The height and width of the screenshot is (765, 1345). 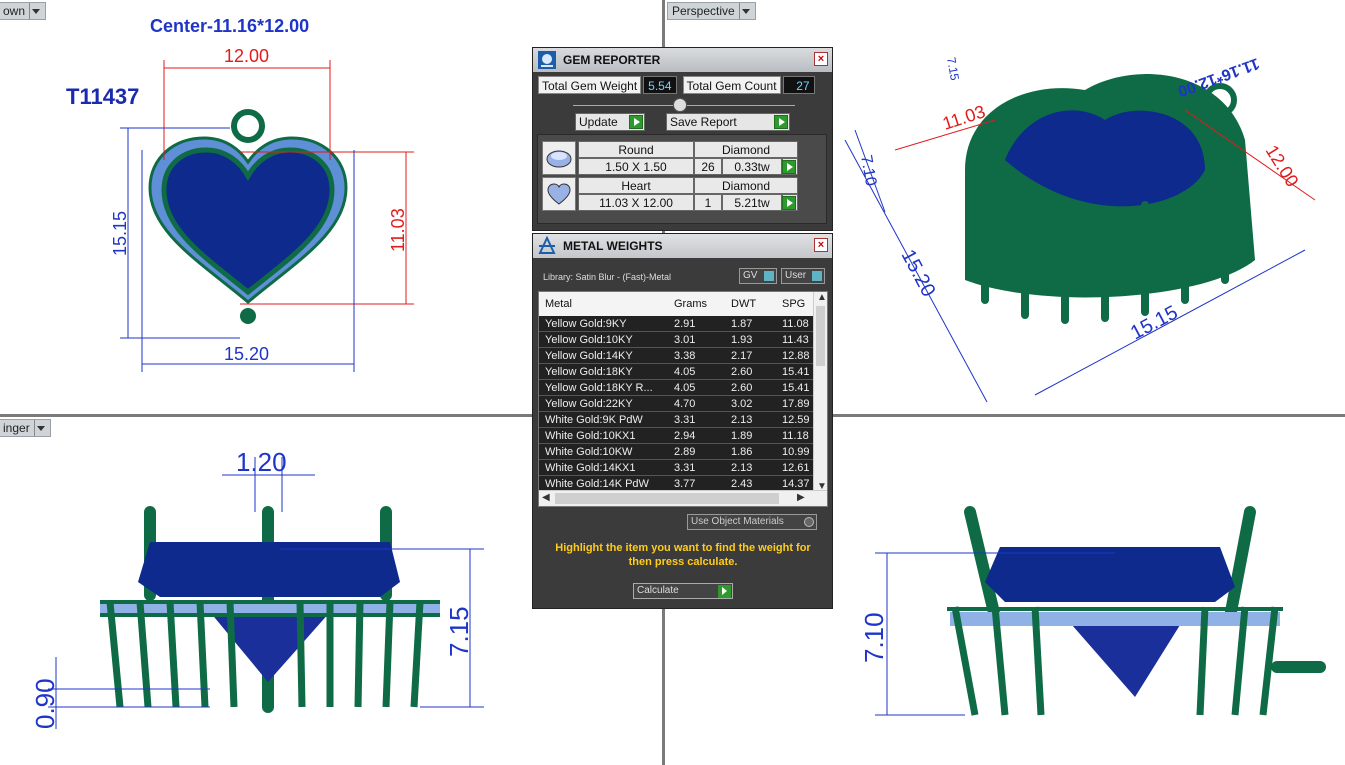 I want to click on persp-dim-b: 7.10, so click(x=868, y=171).